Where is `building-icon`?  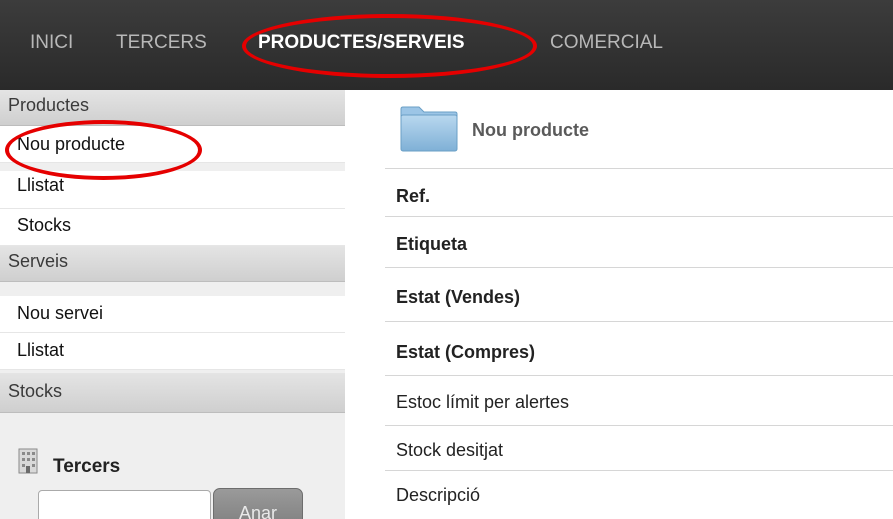
building-icon is located at coordinates (28, 461).